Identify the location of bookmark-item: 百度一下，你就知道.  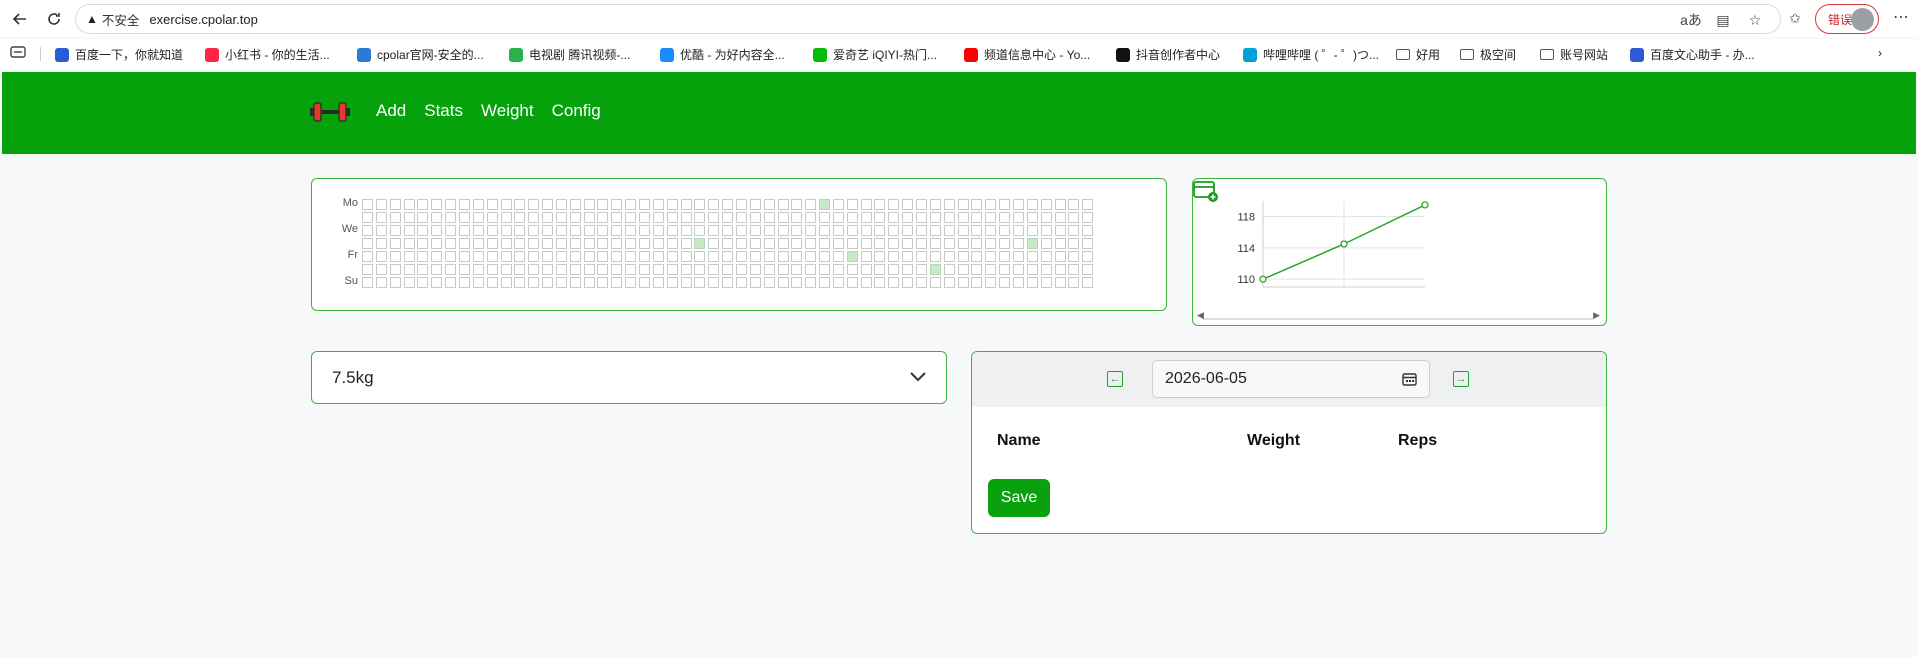
(119, 54).